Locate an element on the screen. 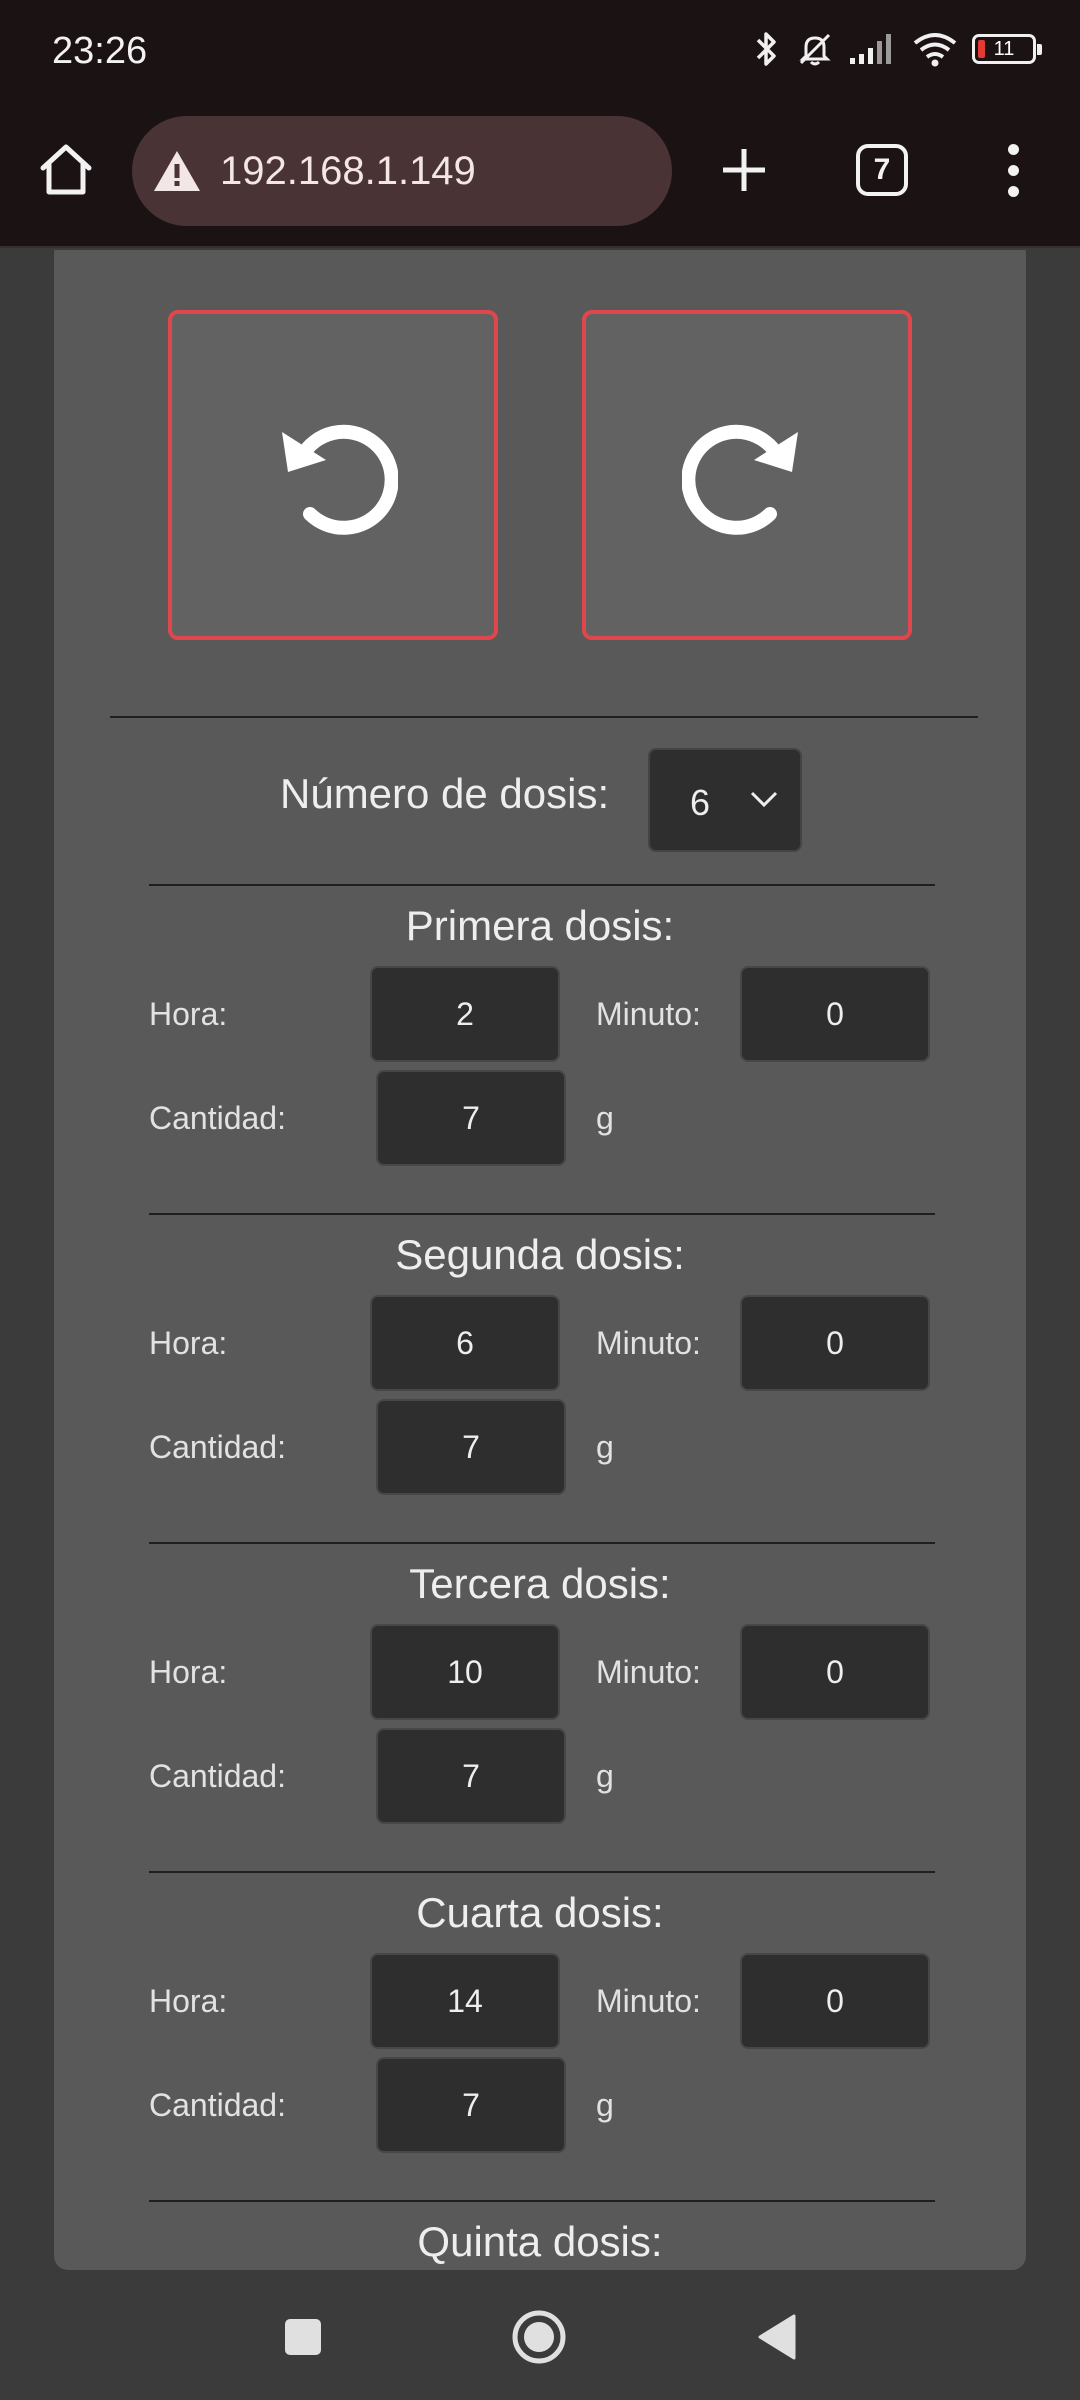 The height and width of the screenshot is (2400, 1080). back-triangle-icon is located at coordinates (777, 2337).